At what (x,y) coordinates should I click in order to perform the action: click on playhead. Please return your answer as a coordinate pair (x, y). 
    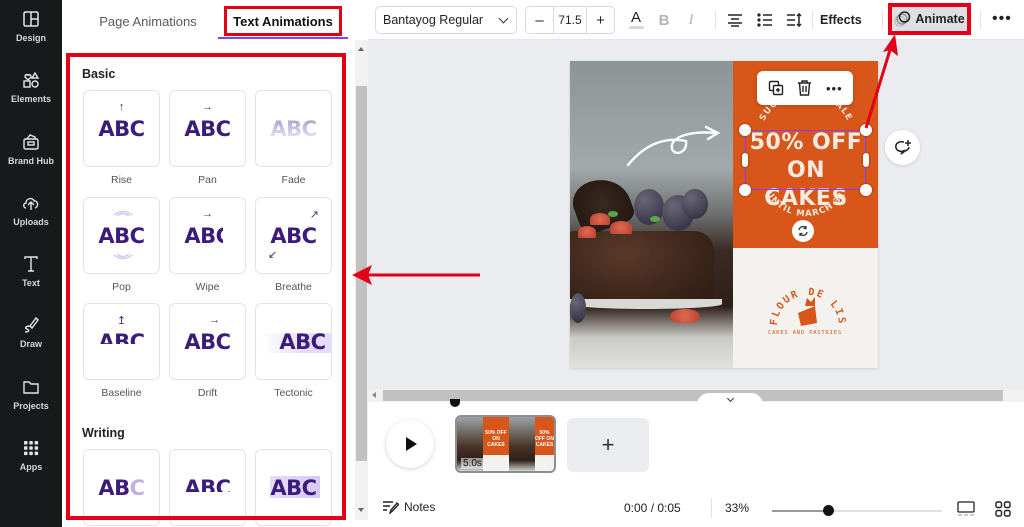
    Looking at the image, I should click on (455, 403).